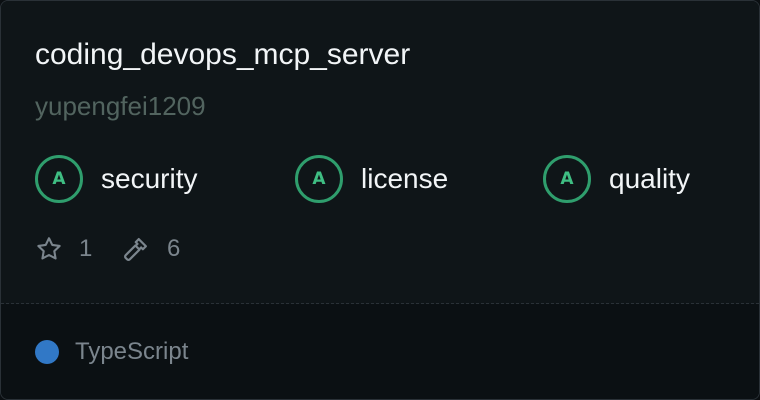 The image size is (760, 400). I want to click on hammer-icon, so click(136, 249).